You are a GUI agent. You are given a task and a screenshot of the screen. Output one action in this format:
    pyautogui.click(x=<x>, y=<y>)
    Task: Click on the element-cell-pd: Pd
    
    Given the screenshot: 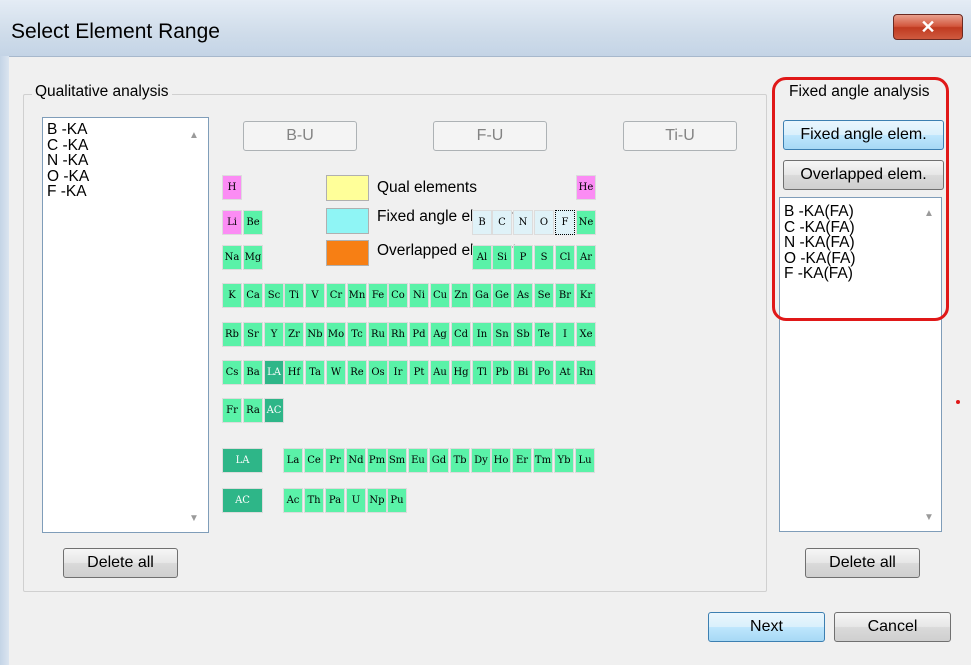 What is the action you would take?
    pyautogui.click(x=419, y=334)
    